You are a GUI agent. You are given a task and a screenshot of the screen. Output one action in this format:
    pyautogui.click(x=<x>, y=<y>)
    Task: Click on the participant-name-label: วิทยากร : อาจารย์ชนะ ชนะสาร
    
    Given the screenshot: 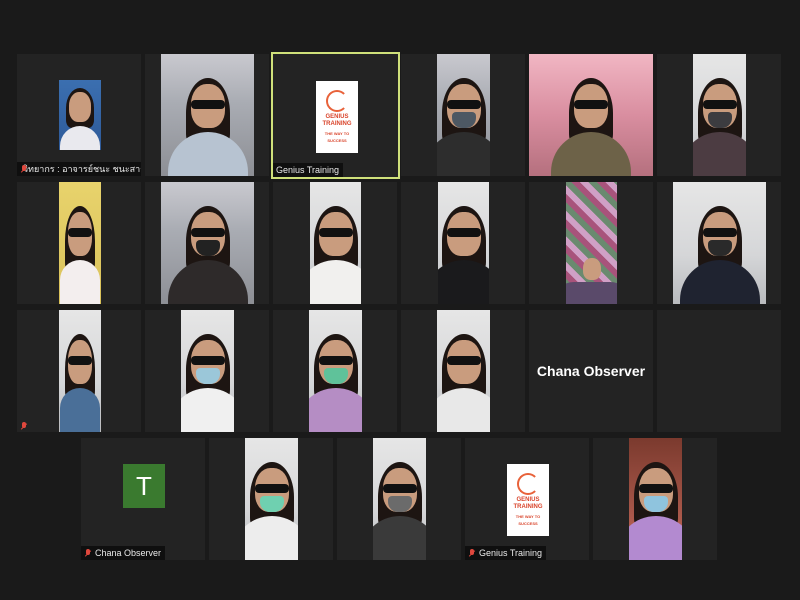 What is the action you would take?
    pyautogui.click(x=79, y=169)
    